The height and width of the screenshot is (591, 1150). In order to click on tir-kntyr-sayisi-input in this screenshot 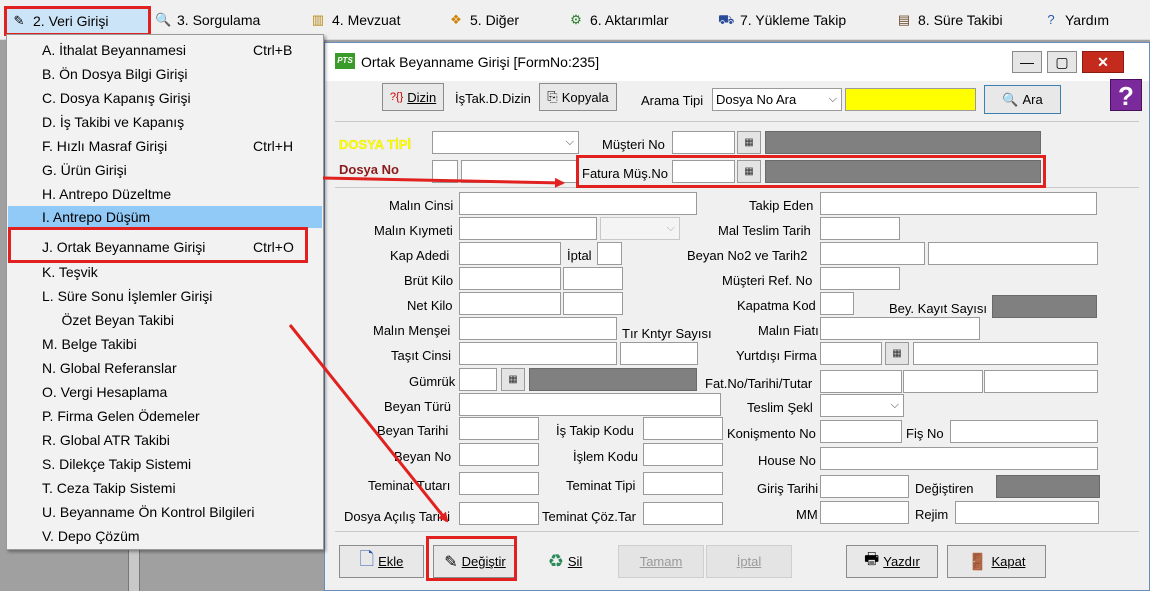, I will do `click(659, 353)`.